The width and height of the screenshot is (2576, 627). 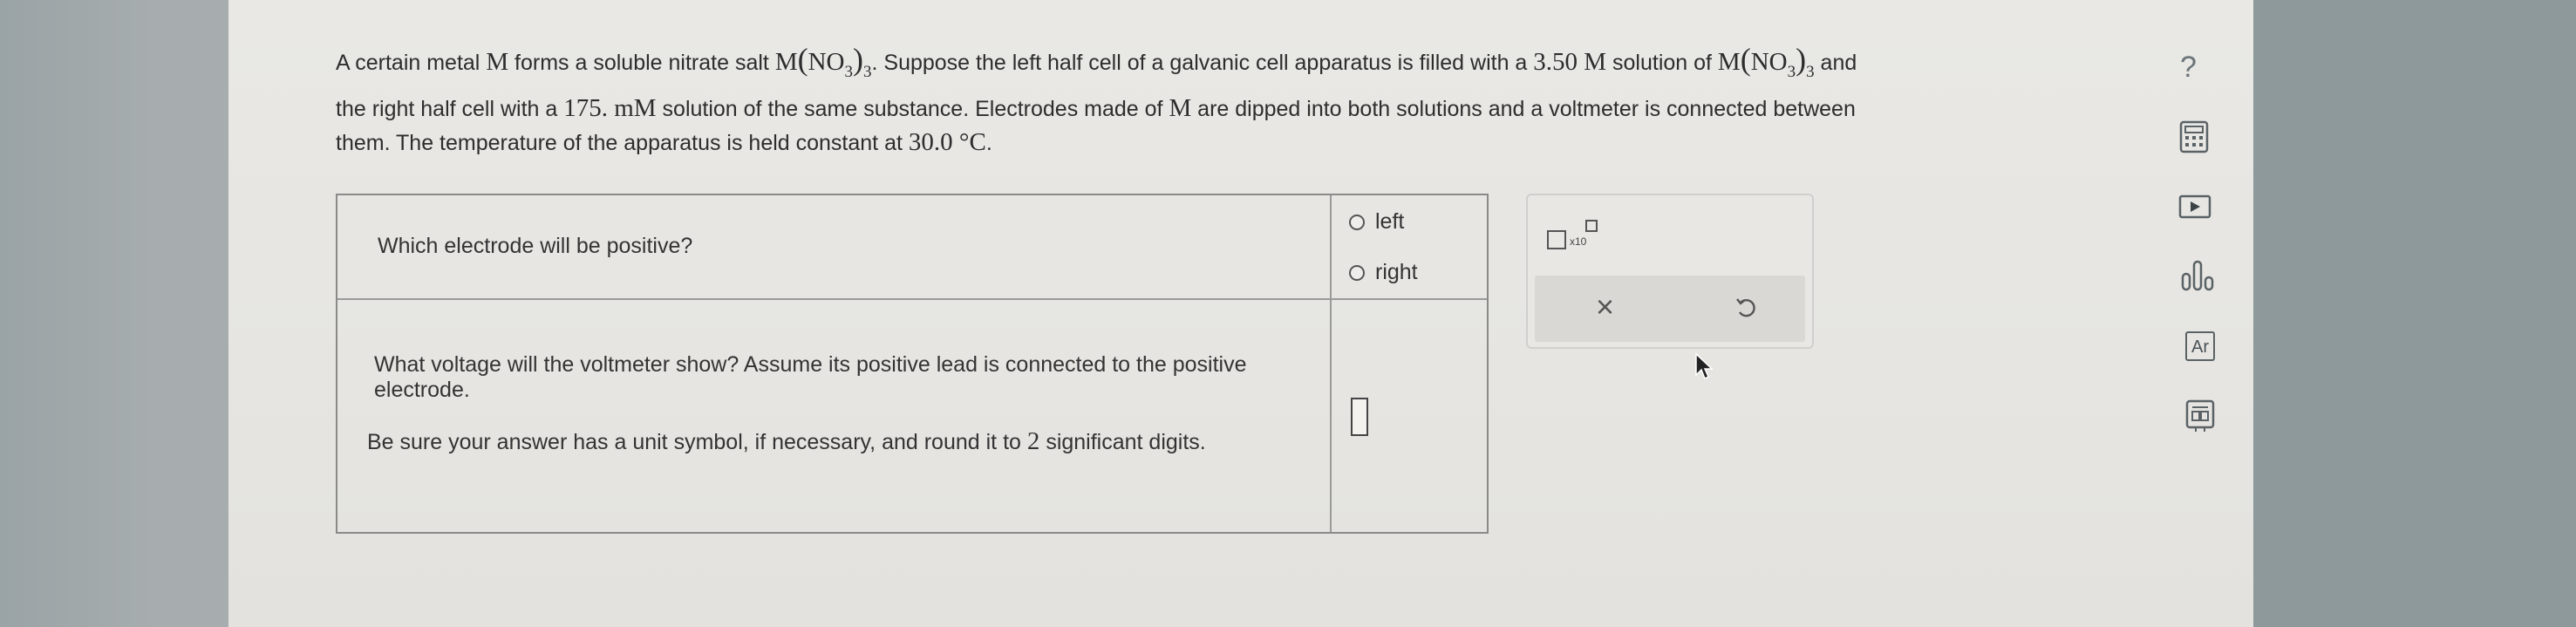 I want to click on radio-button-left, so click(x=1357, y=222).